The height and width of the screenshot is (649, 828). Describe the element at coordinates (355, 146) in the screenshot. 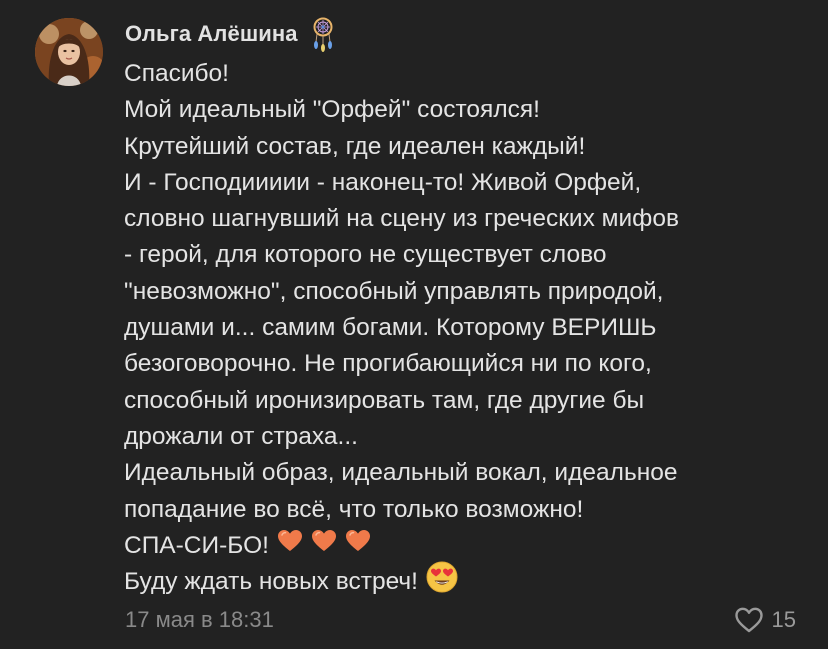

I see `comment-line: Крутейший состав, где идеален каждый!` at that location.